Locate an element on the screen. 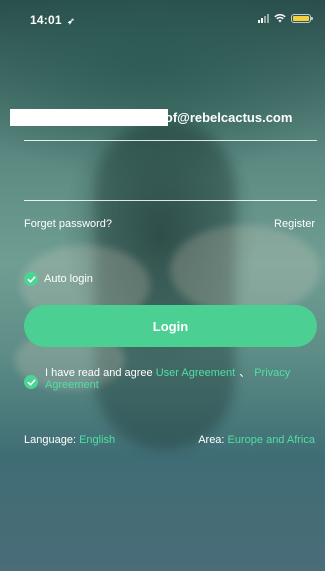  area-selector: Area: Europe and Africa is located at coordinates (256, 440).